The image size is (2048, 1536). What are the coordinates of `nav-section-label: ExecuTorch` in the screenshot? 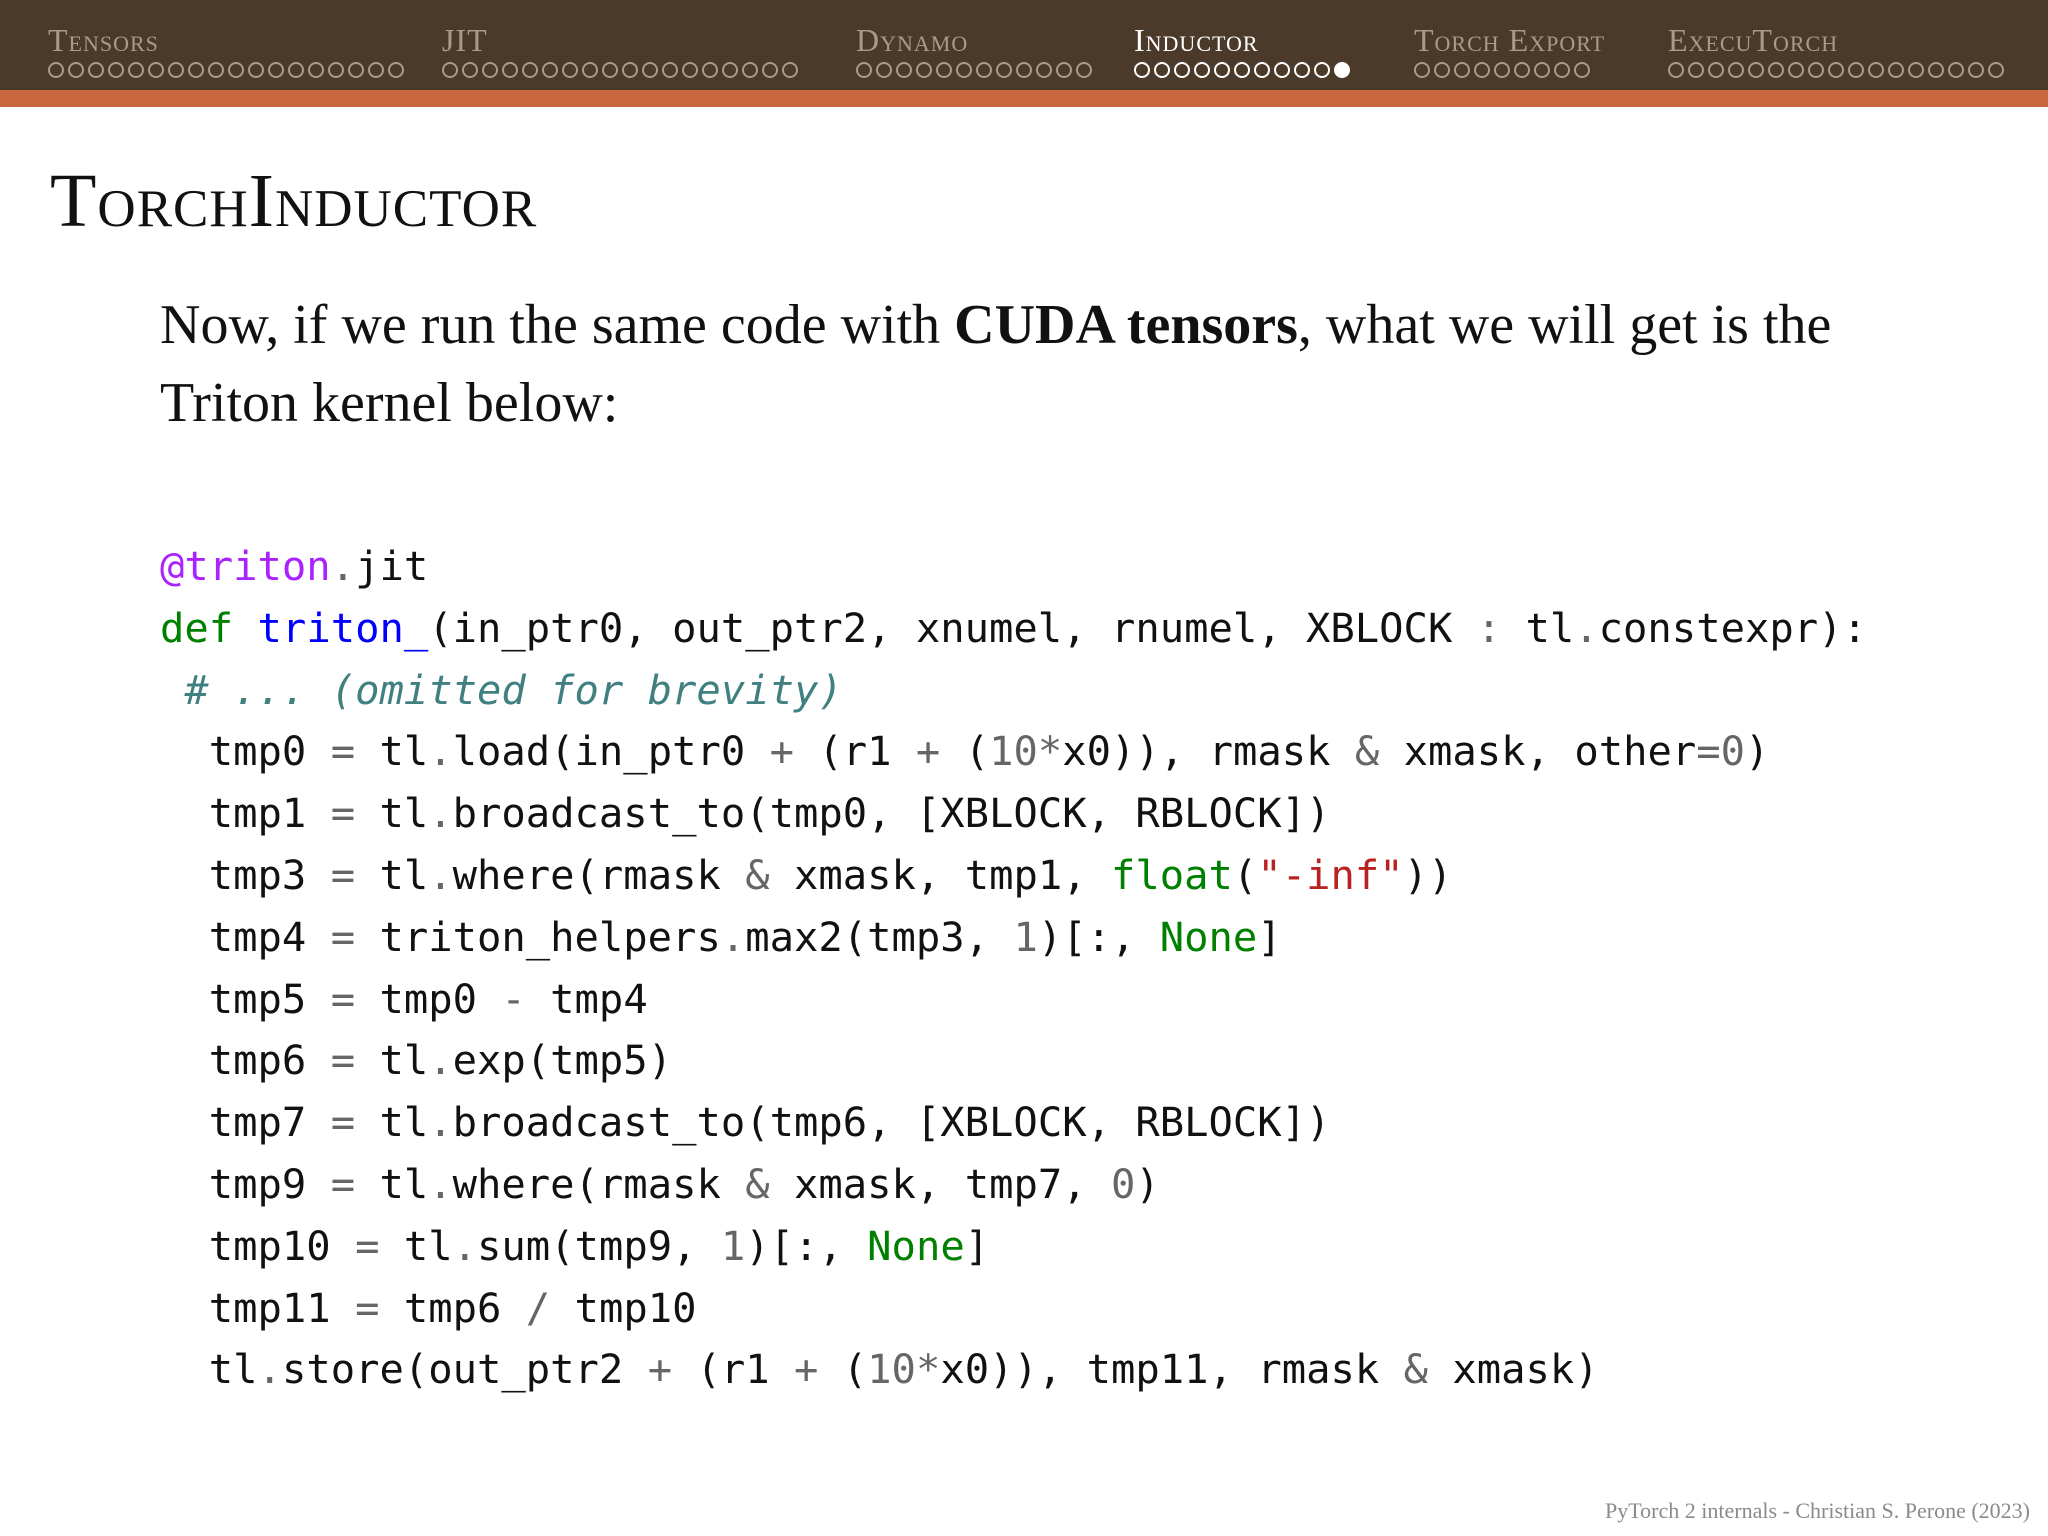 It's located at (1753, 40).